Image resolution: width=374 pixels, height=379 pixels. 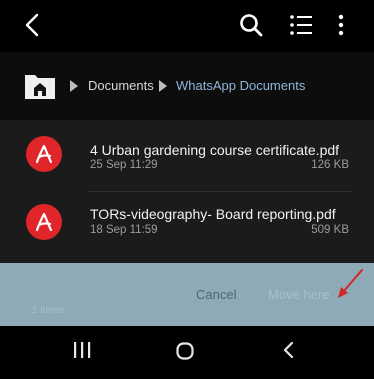 I want to click on selected-count: 1 items, so click(x=48, y=310).